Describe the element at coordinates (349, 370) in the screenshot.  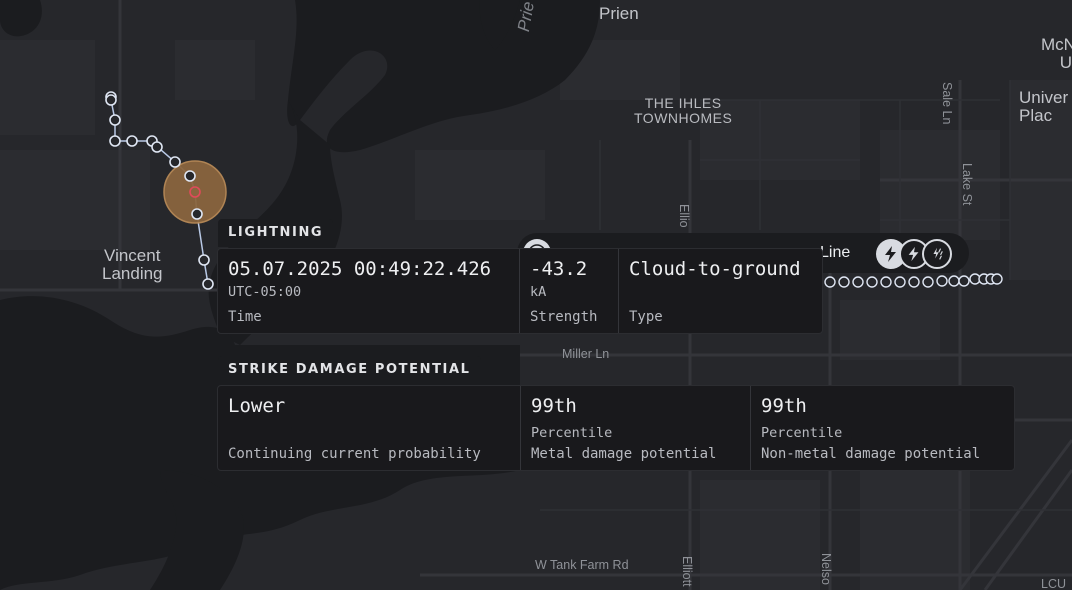
I see `damage-section-title: STRIKE DAMAGE POTENTIAL` at that location.